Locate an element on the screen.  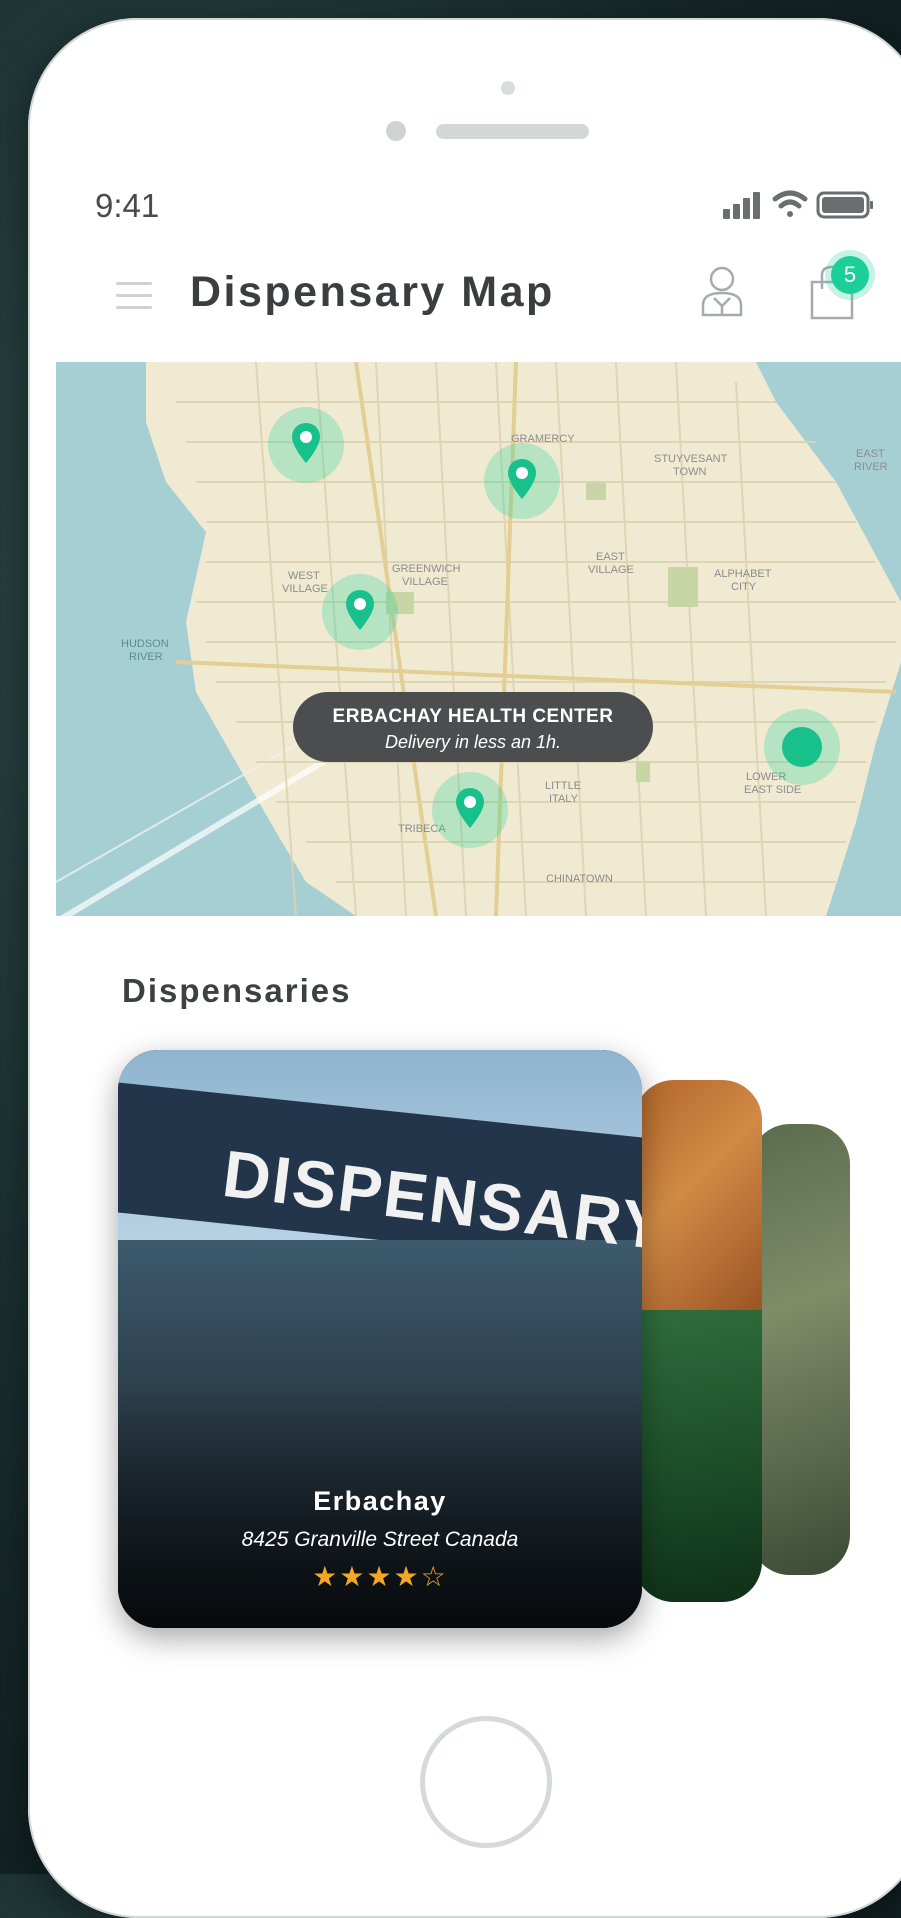
earpiece-speaker is located at coordinates (512, 131).